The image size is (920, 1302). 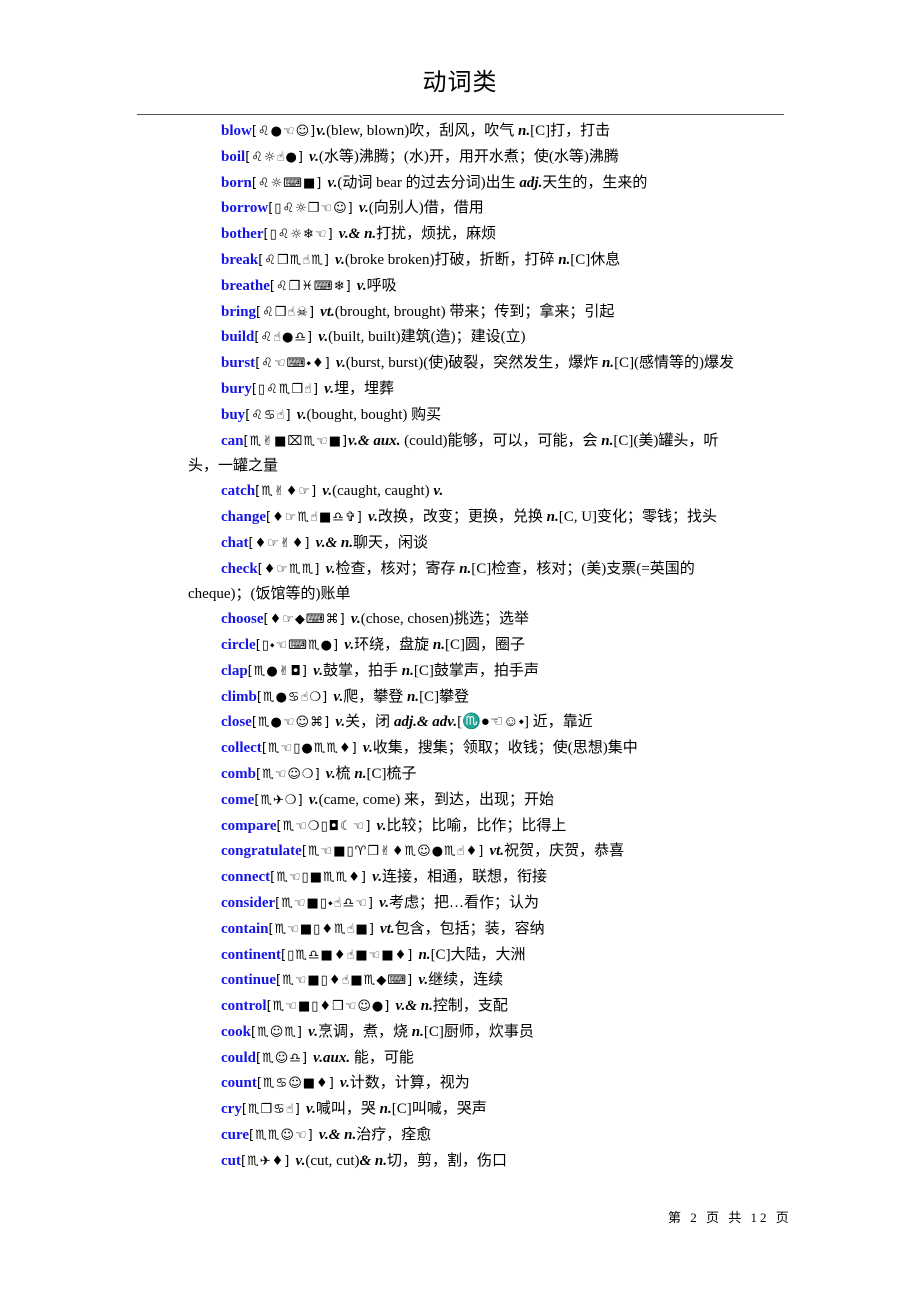 I want to click on headword: blow, so click(x=236, y=131).